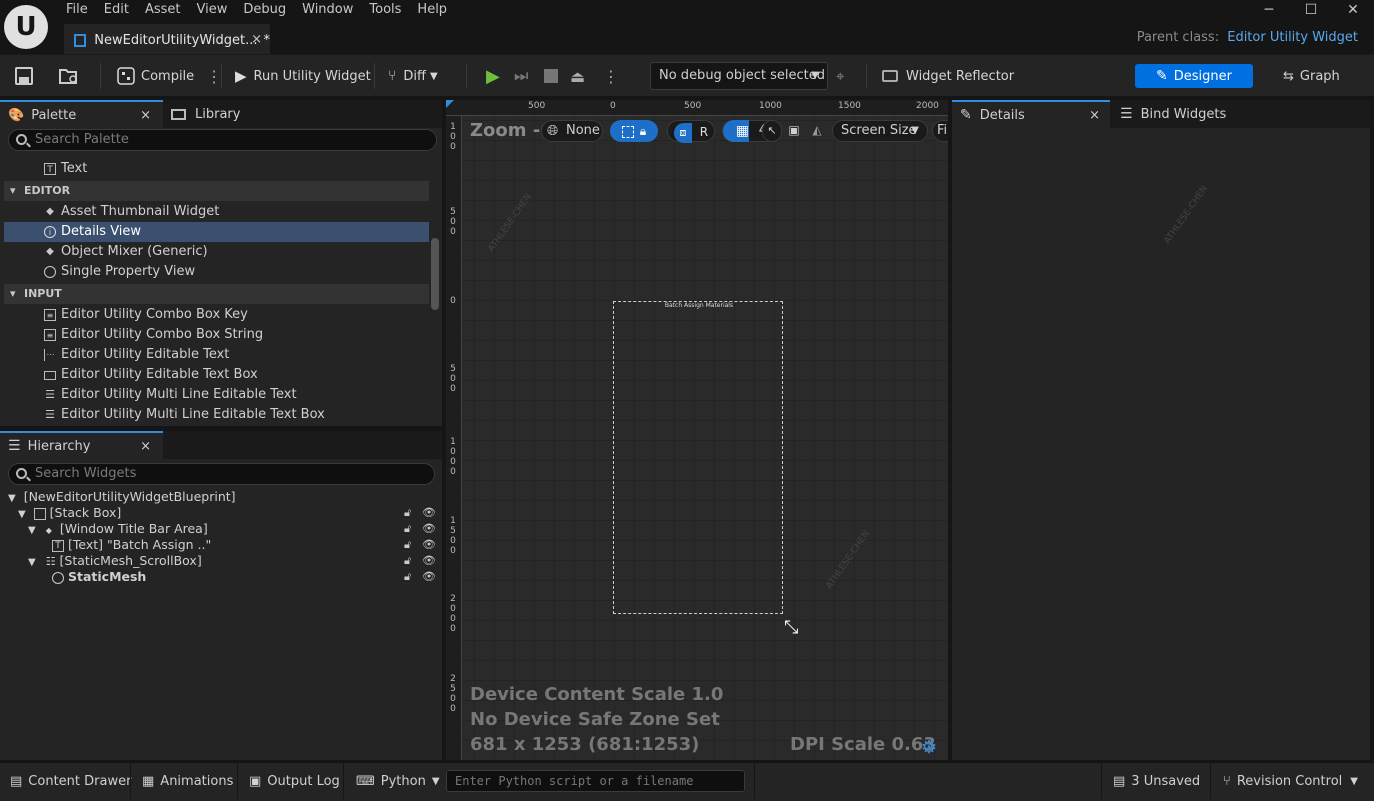  Describe the element at coordinates (216, 169) in the screenshot. I see `palette-item-text: T Text` at that location.